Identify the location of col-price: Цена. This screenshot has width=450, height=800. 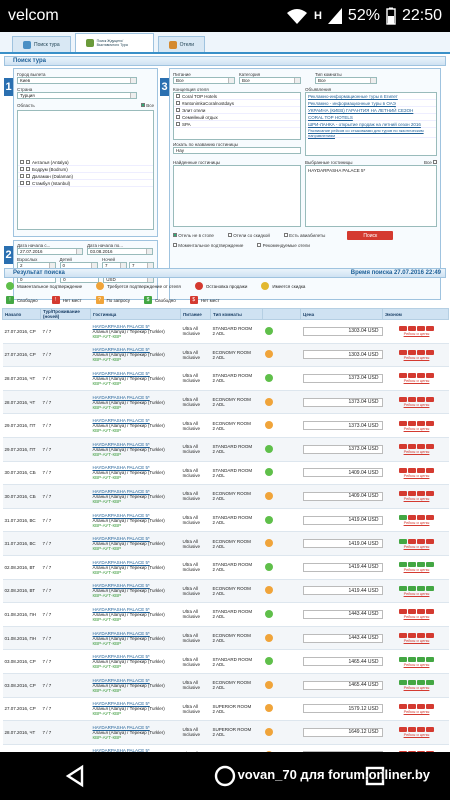
(341, 314).